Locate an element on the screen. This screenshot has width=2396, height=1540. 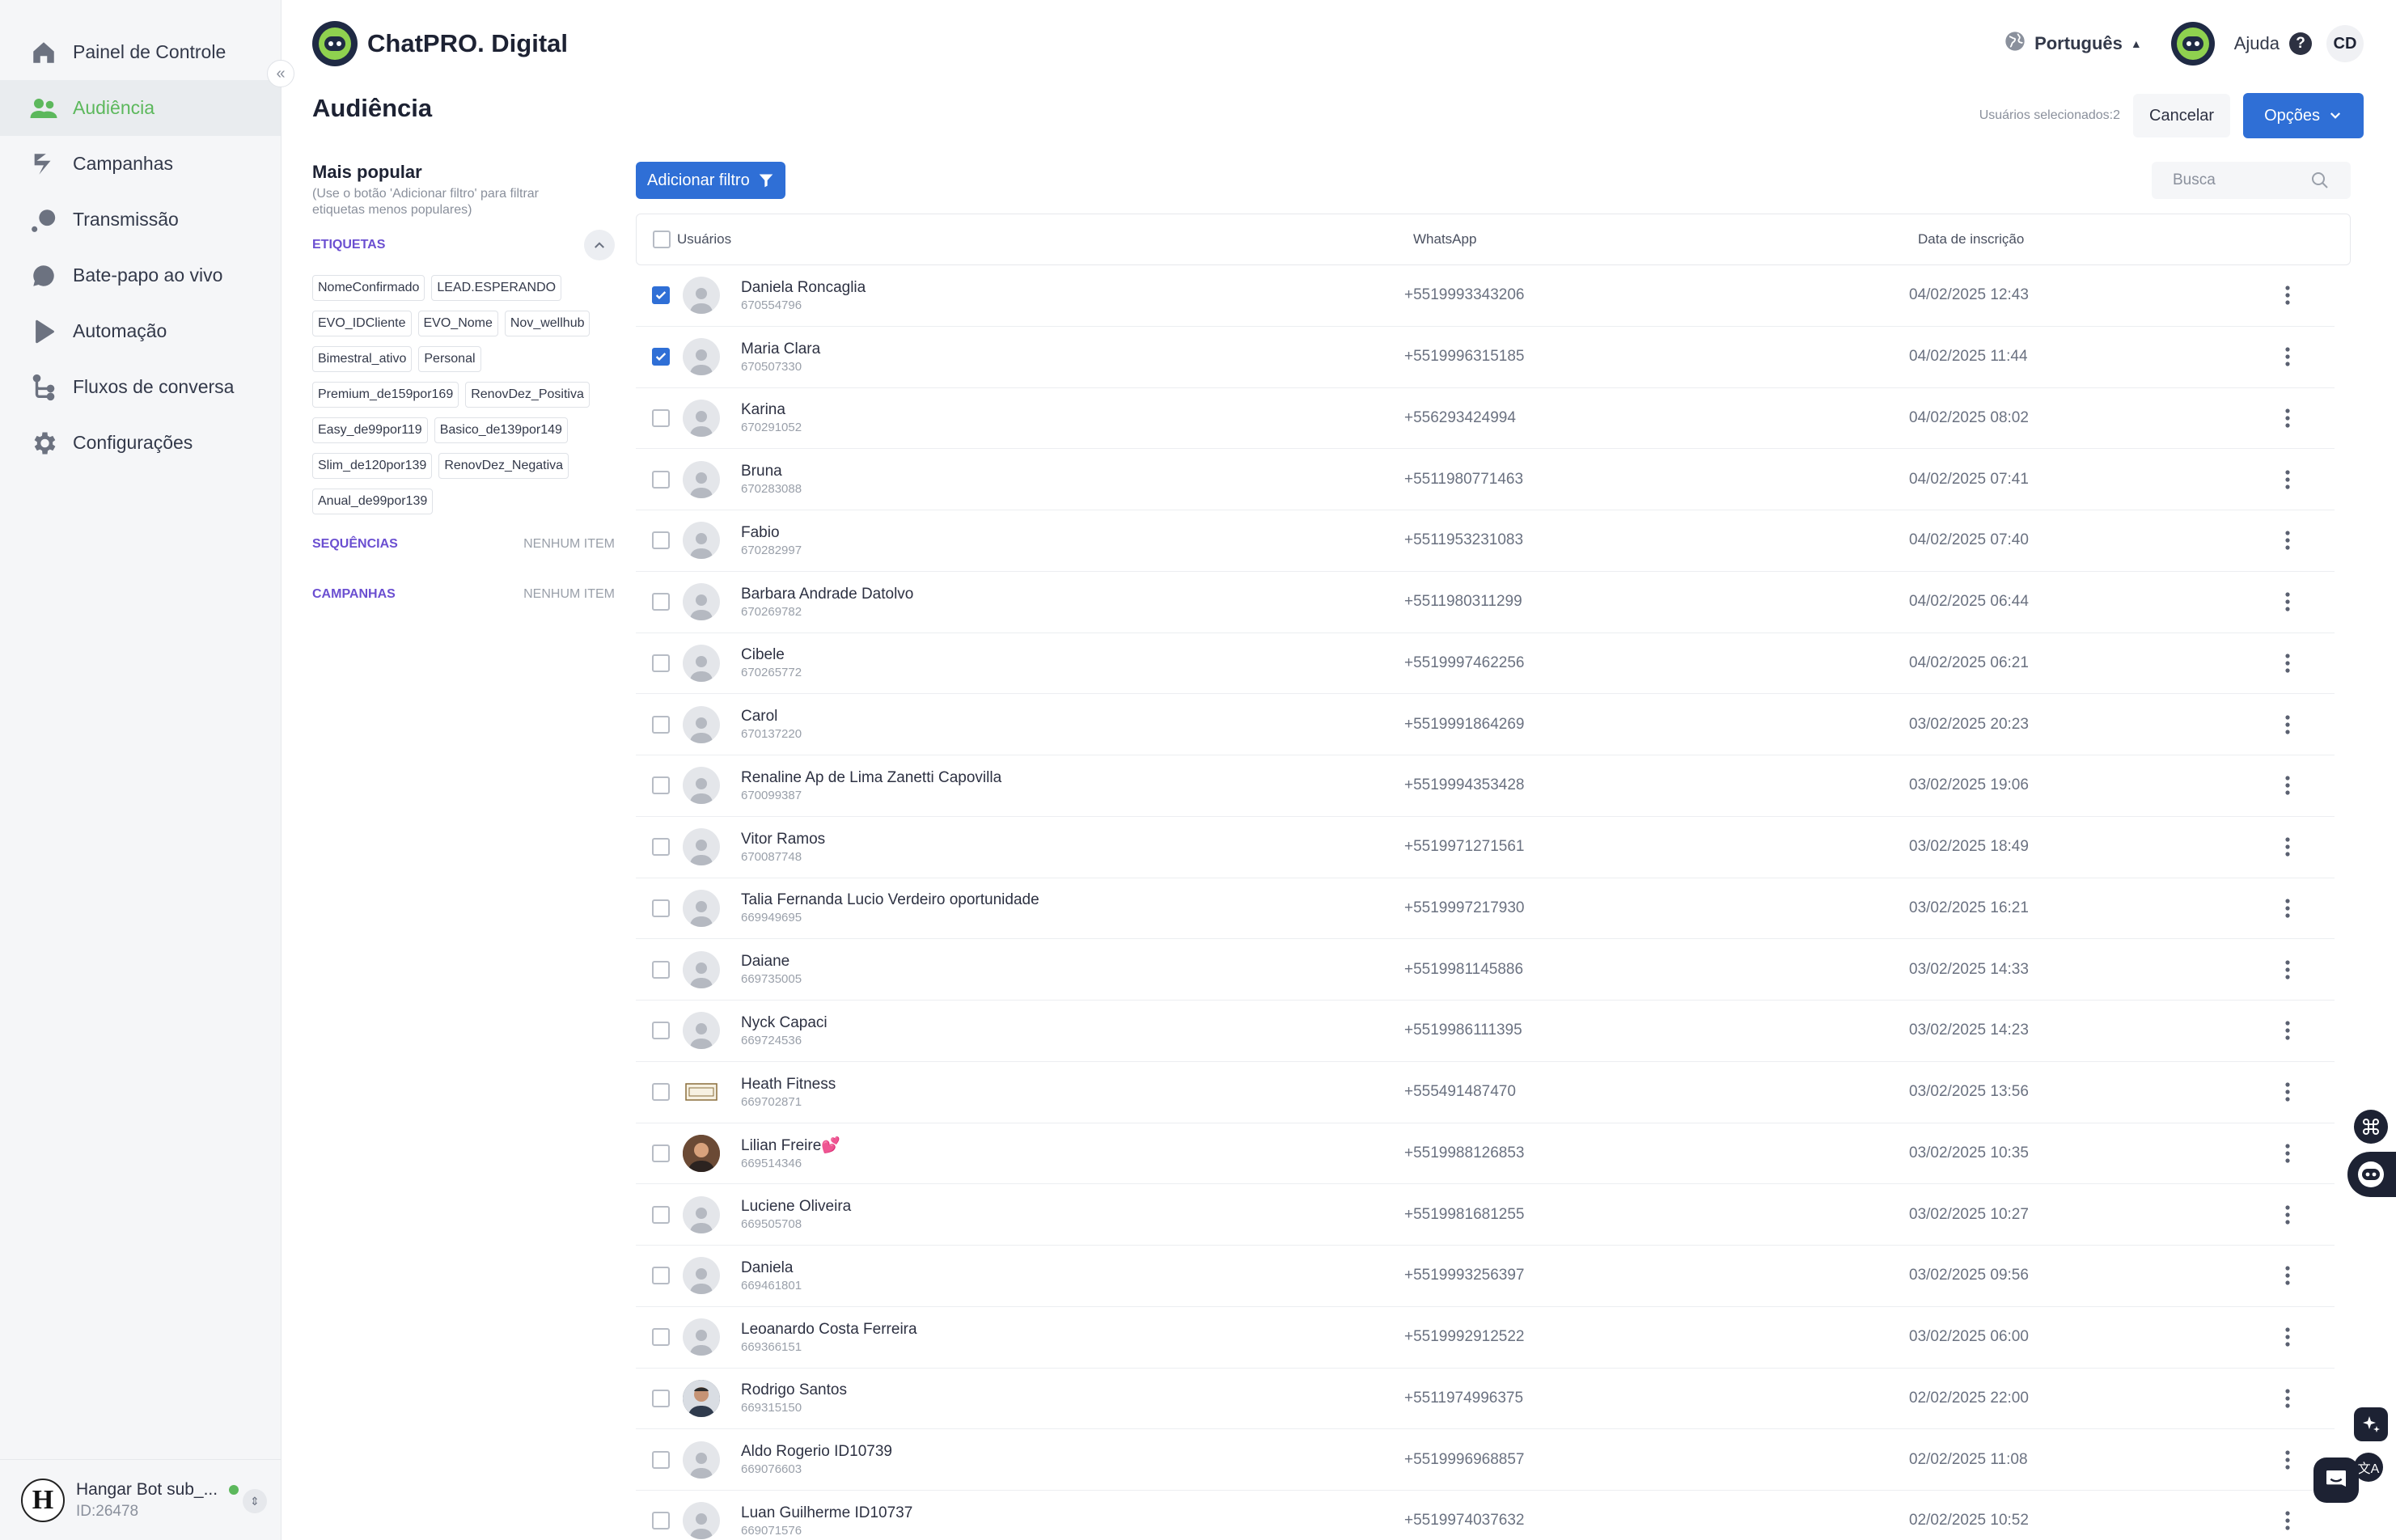
user-name: Luciene Oliveira is located at coordinates (1072, 1207).